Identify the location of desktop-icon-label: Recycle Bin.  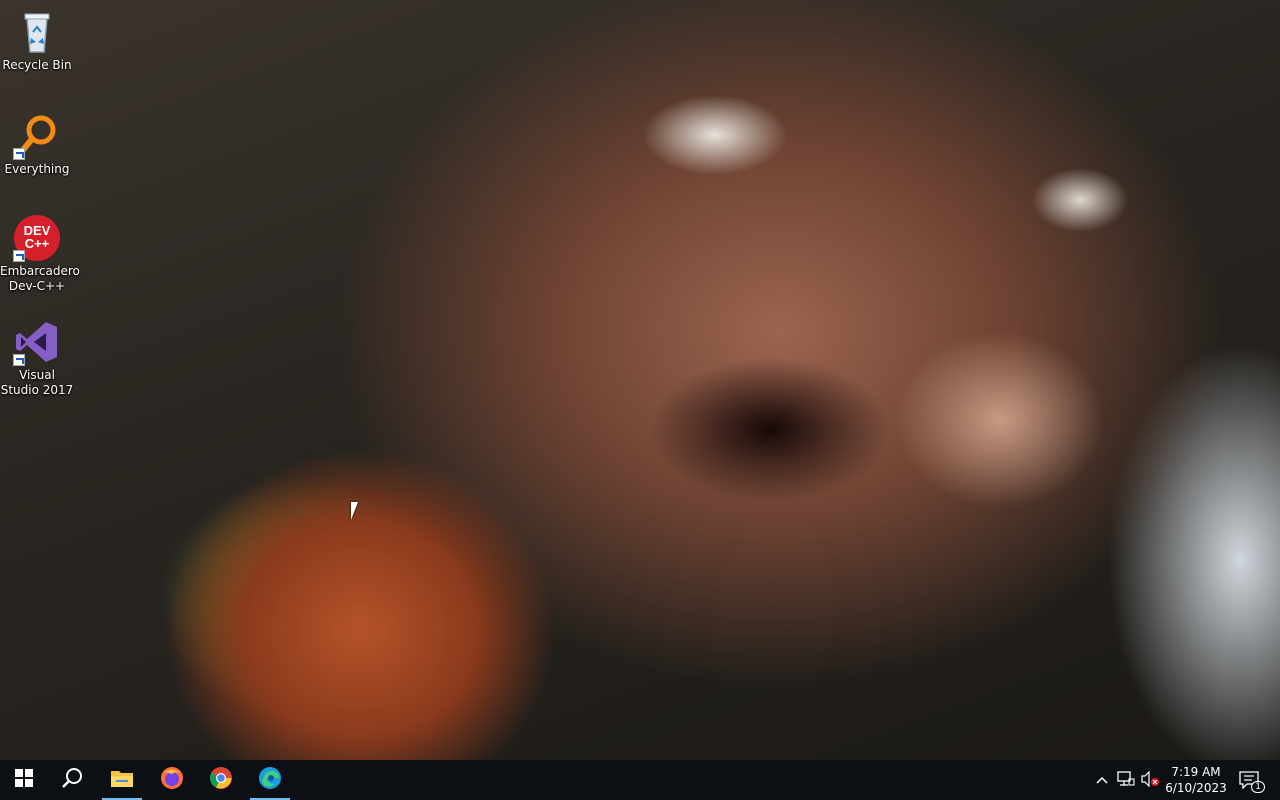
(37, 65).